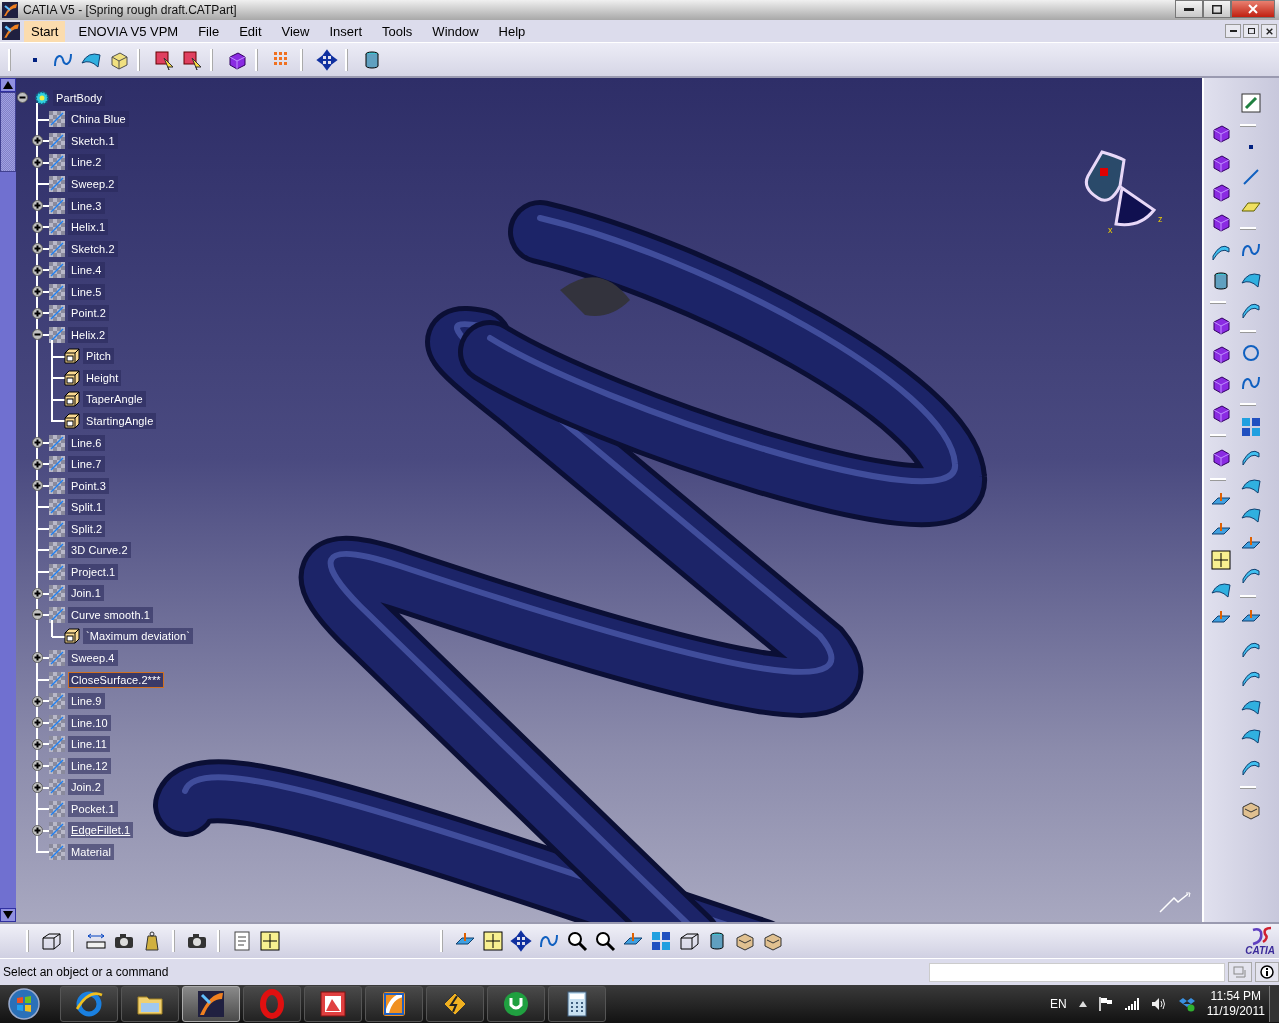 The height and width of the screenshot is (1023, 1279). Describe the element at coordinates (11, 31) in the screenshot. I see `app-logo-icon` at that location.